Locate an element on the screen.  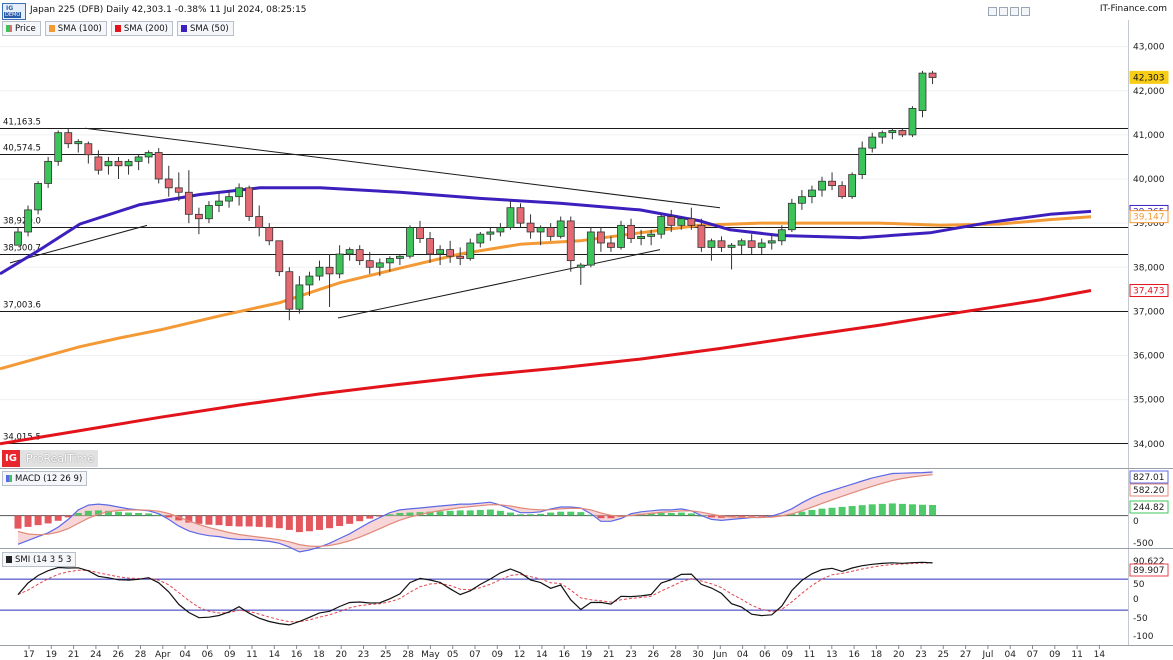
prorealtime-label: ProRealTime is located at coordinates (60, 458).